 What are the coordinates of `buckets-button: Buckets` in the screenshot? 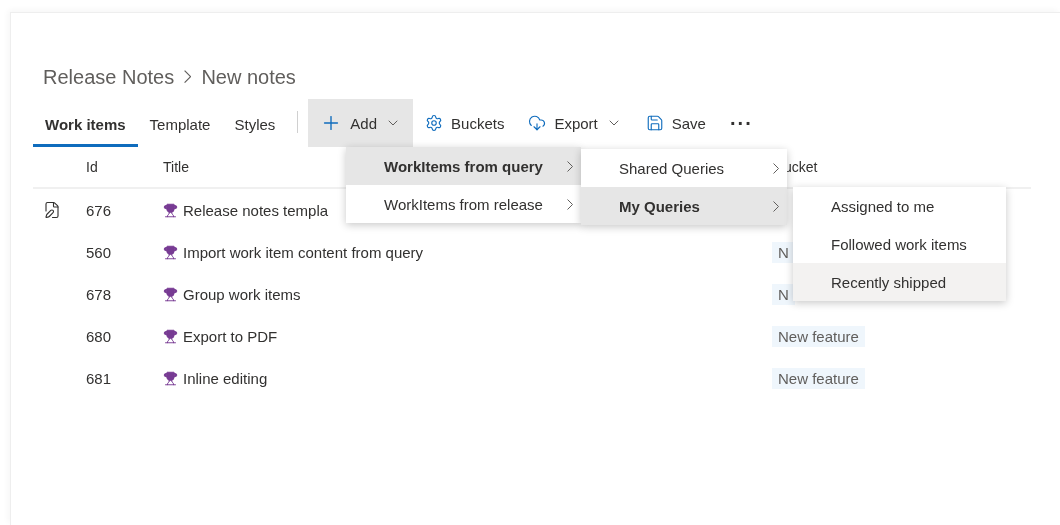 It's located at (465, 123).